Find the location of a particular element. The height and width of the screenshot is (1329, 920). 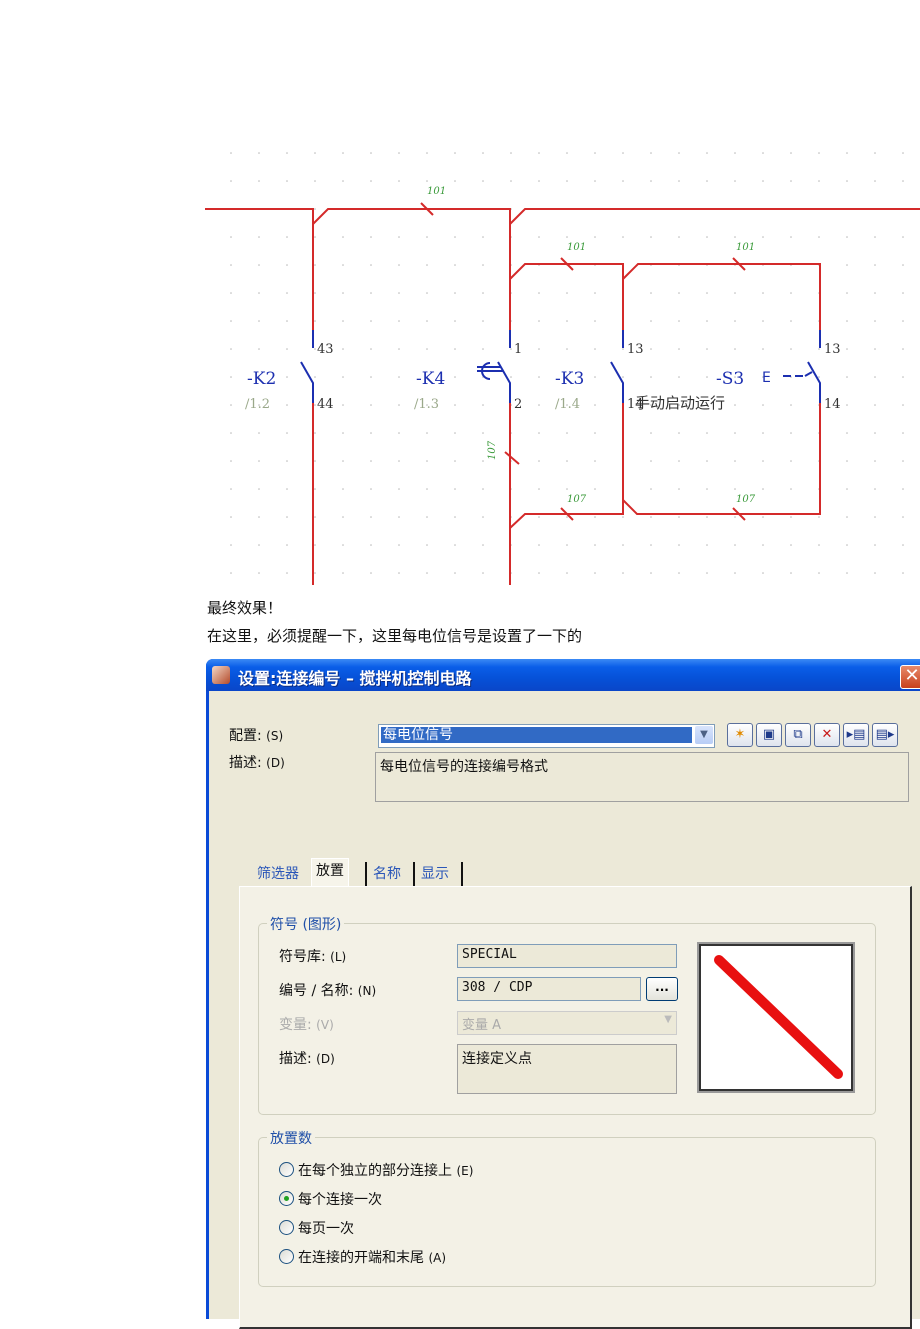

save-config-button: ▣ is located at coordinates (769, 735).